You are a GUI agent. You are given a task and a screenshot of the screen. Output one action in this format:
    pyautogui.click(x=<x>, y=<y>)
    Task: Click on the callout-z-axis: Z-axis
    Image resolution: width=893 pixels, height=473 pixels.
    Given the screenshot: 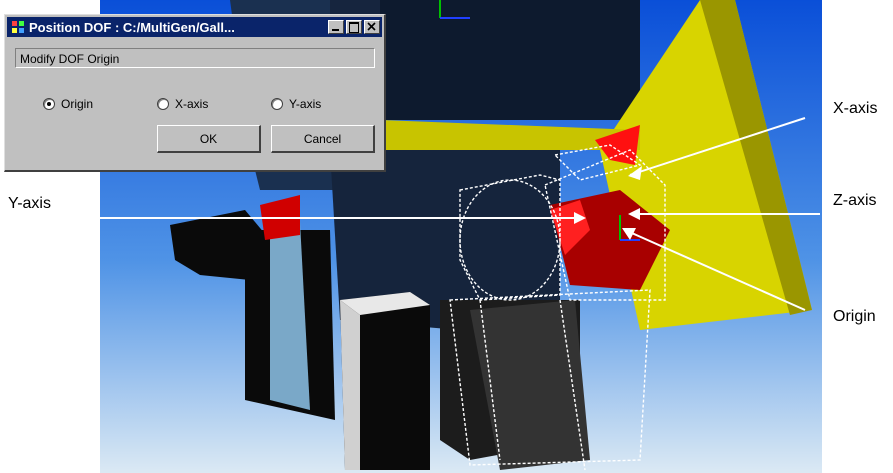 What is the action you would take?
    pyautogui.click(x=855, y=200)
    